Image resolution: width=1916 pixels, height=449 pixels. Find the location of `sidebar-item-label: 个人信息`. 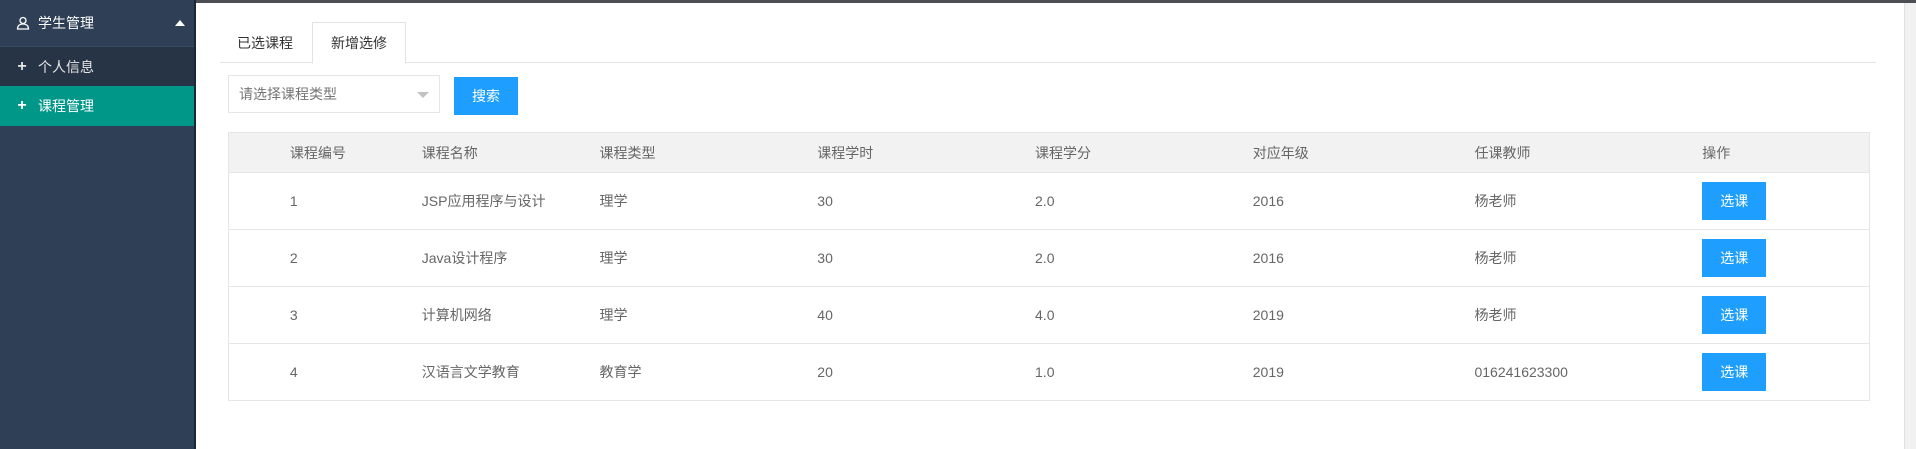

sidebar-item-label: 个人信息 is located at coordinates (66, 66).